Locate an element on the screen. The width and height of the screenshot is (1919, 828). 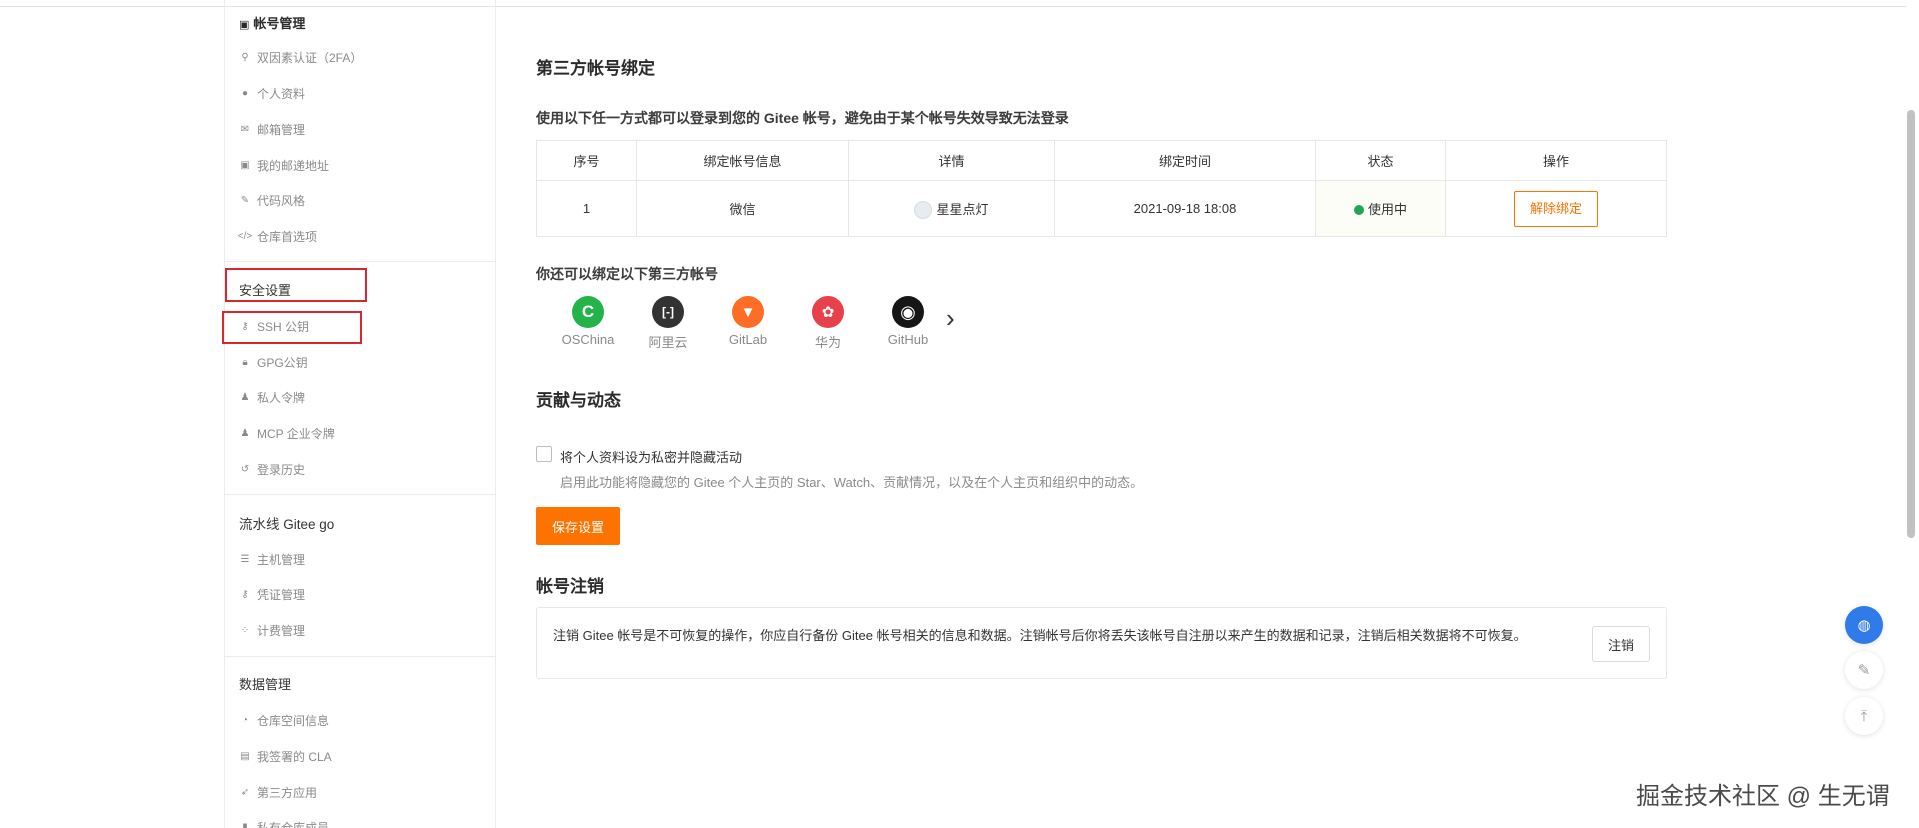
back-to-top-icon: ⤒ is located at coordinates (1864, 716).